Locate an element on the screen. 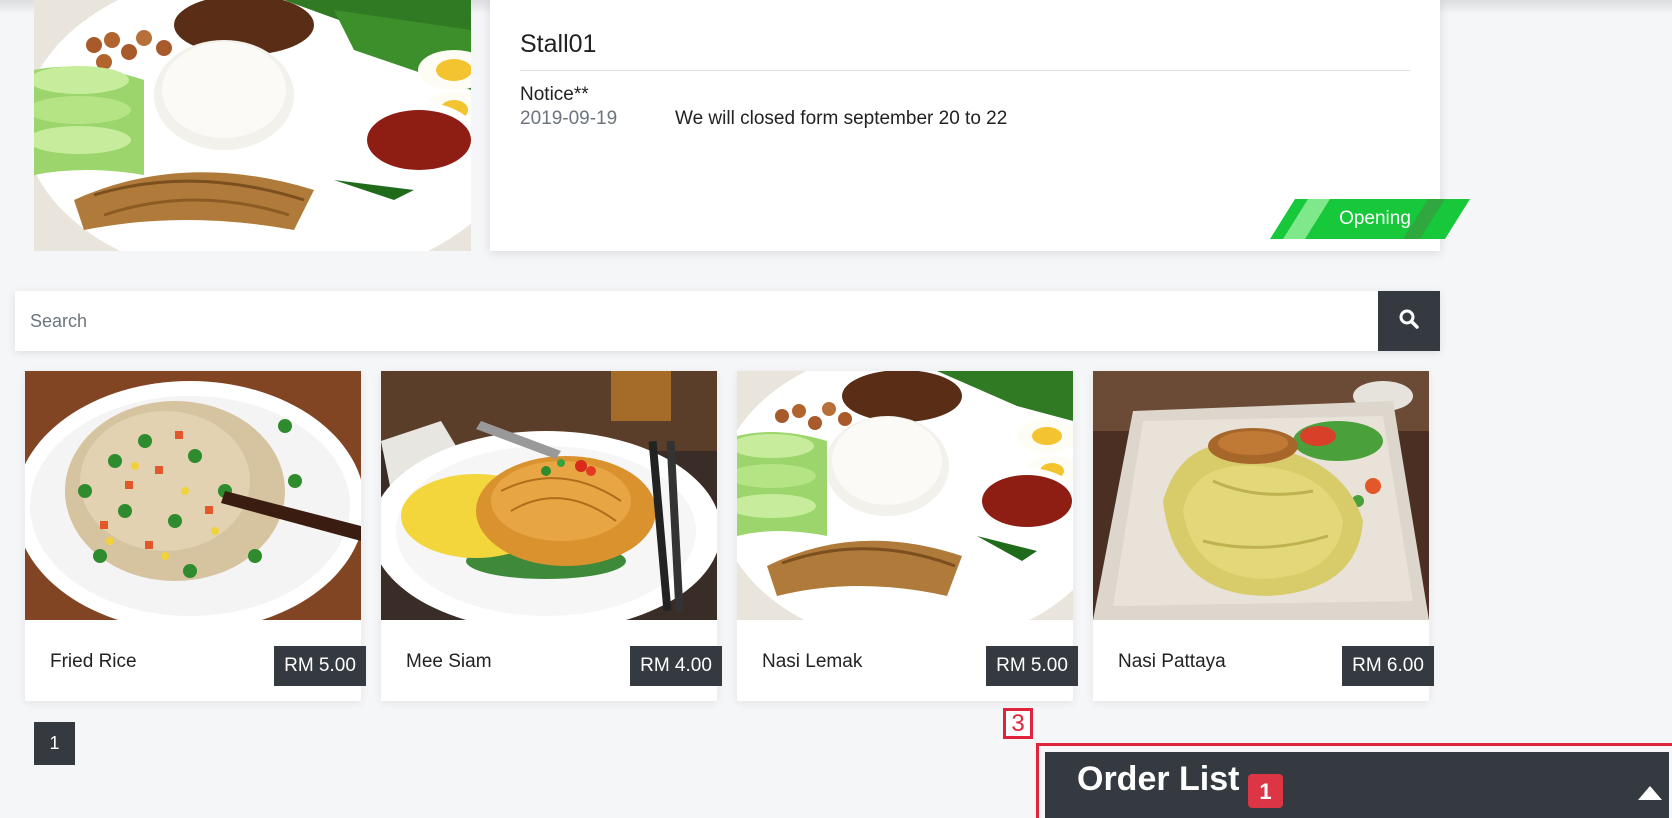 The image size is (1672, 818). food-name: Mee Siam is located at coordinates (449, 661).